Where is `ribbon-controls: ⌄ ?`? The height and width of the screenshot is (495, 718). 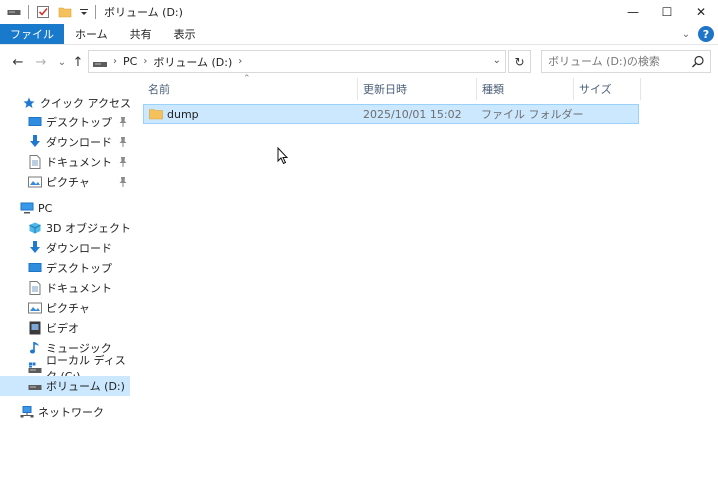
ribbon-controls: ⌄ ? is located at coordinates (696, 34).